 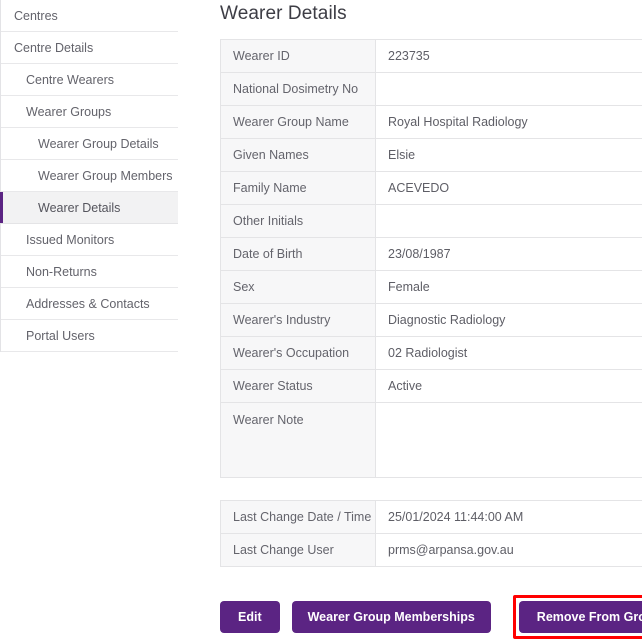 I want to click on sidebar-item-wearer-group-members: Wearer Group Members, so click(x=89, y=176).